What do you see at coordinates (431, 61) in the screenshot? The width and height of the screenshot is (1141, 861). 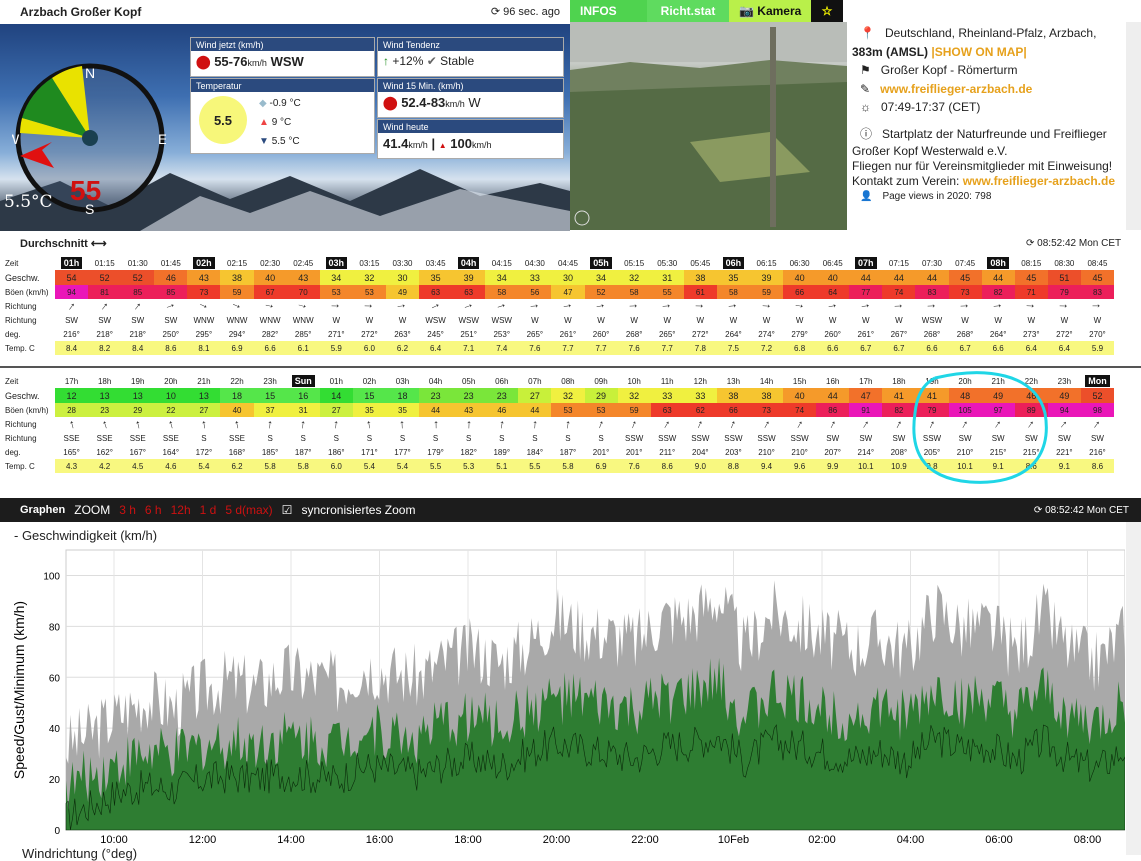 I see `check-icon: ✔` at bounding box center [431, 61].